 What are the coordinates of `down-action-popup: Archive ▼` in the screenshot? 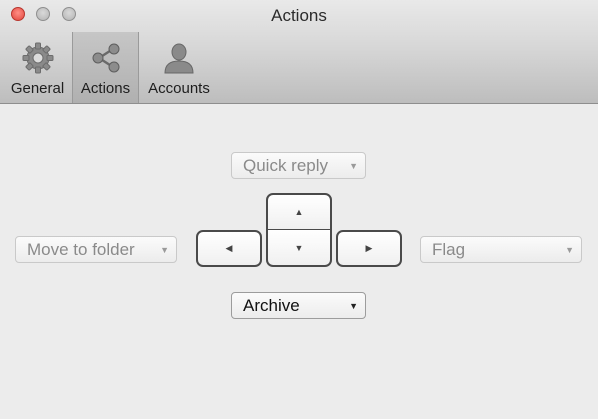 It's located at (298, 305).